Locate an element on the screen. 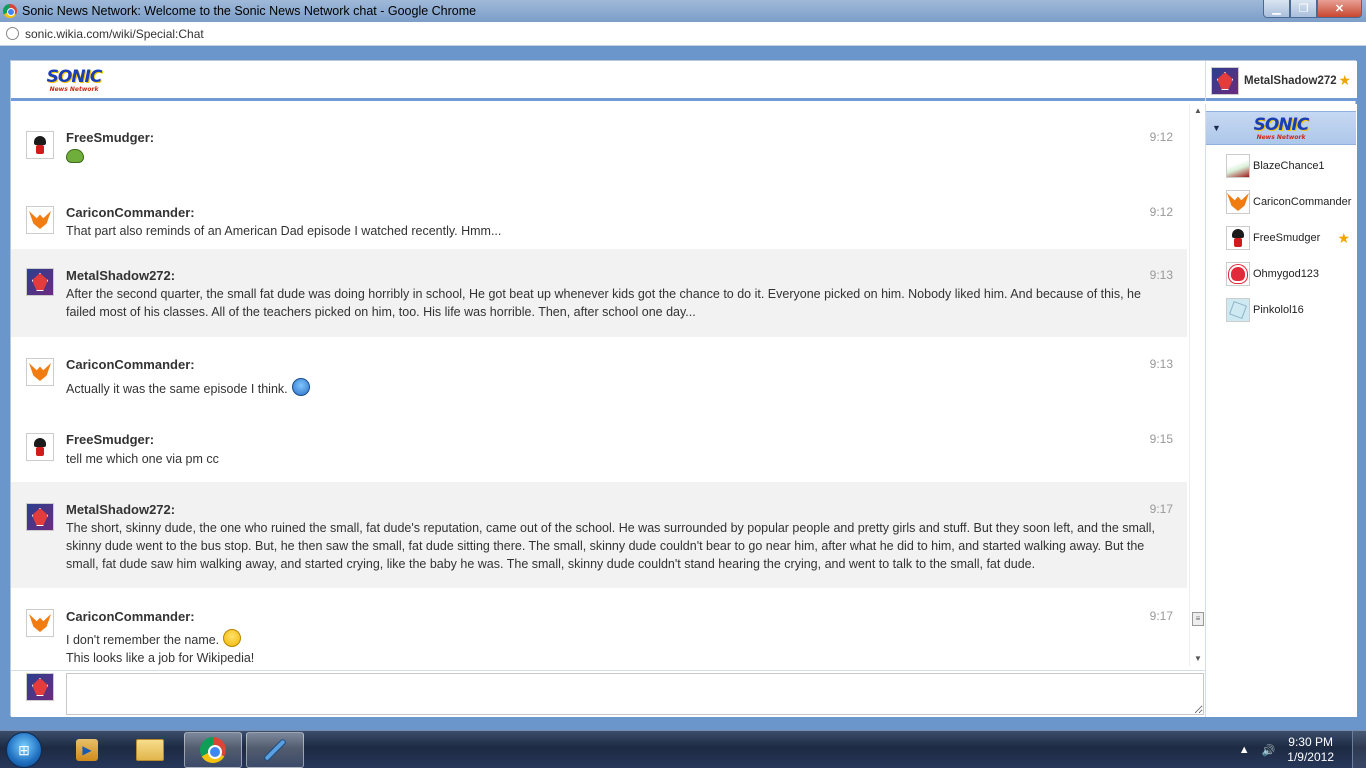 This screenshot has width=1366, height=768. logo-text: SONIC is located at coordinates (74, 77).